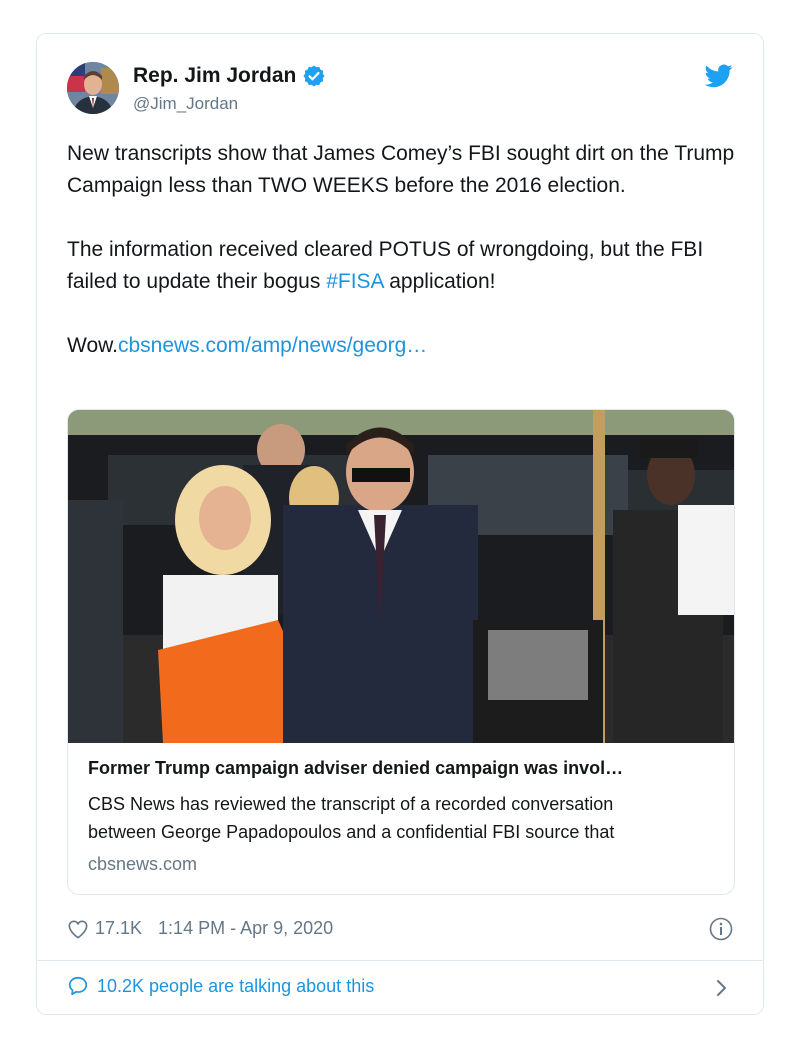 The image size is (800, 1051). Describe the element at coordinates (722, 988) in the screenshot. I see `chevron-right-icon` at that location.